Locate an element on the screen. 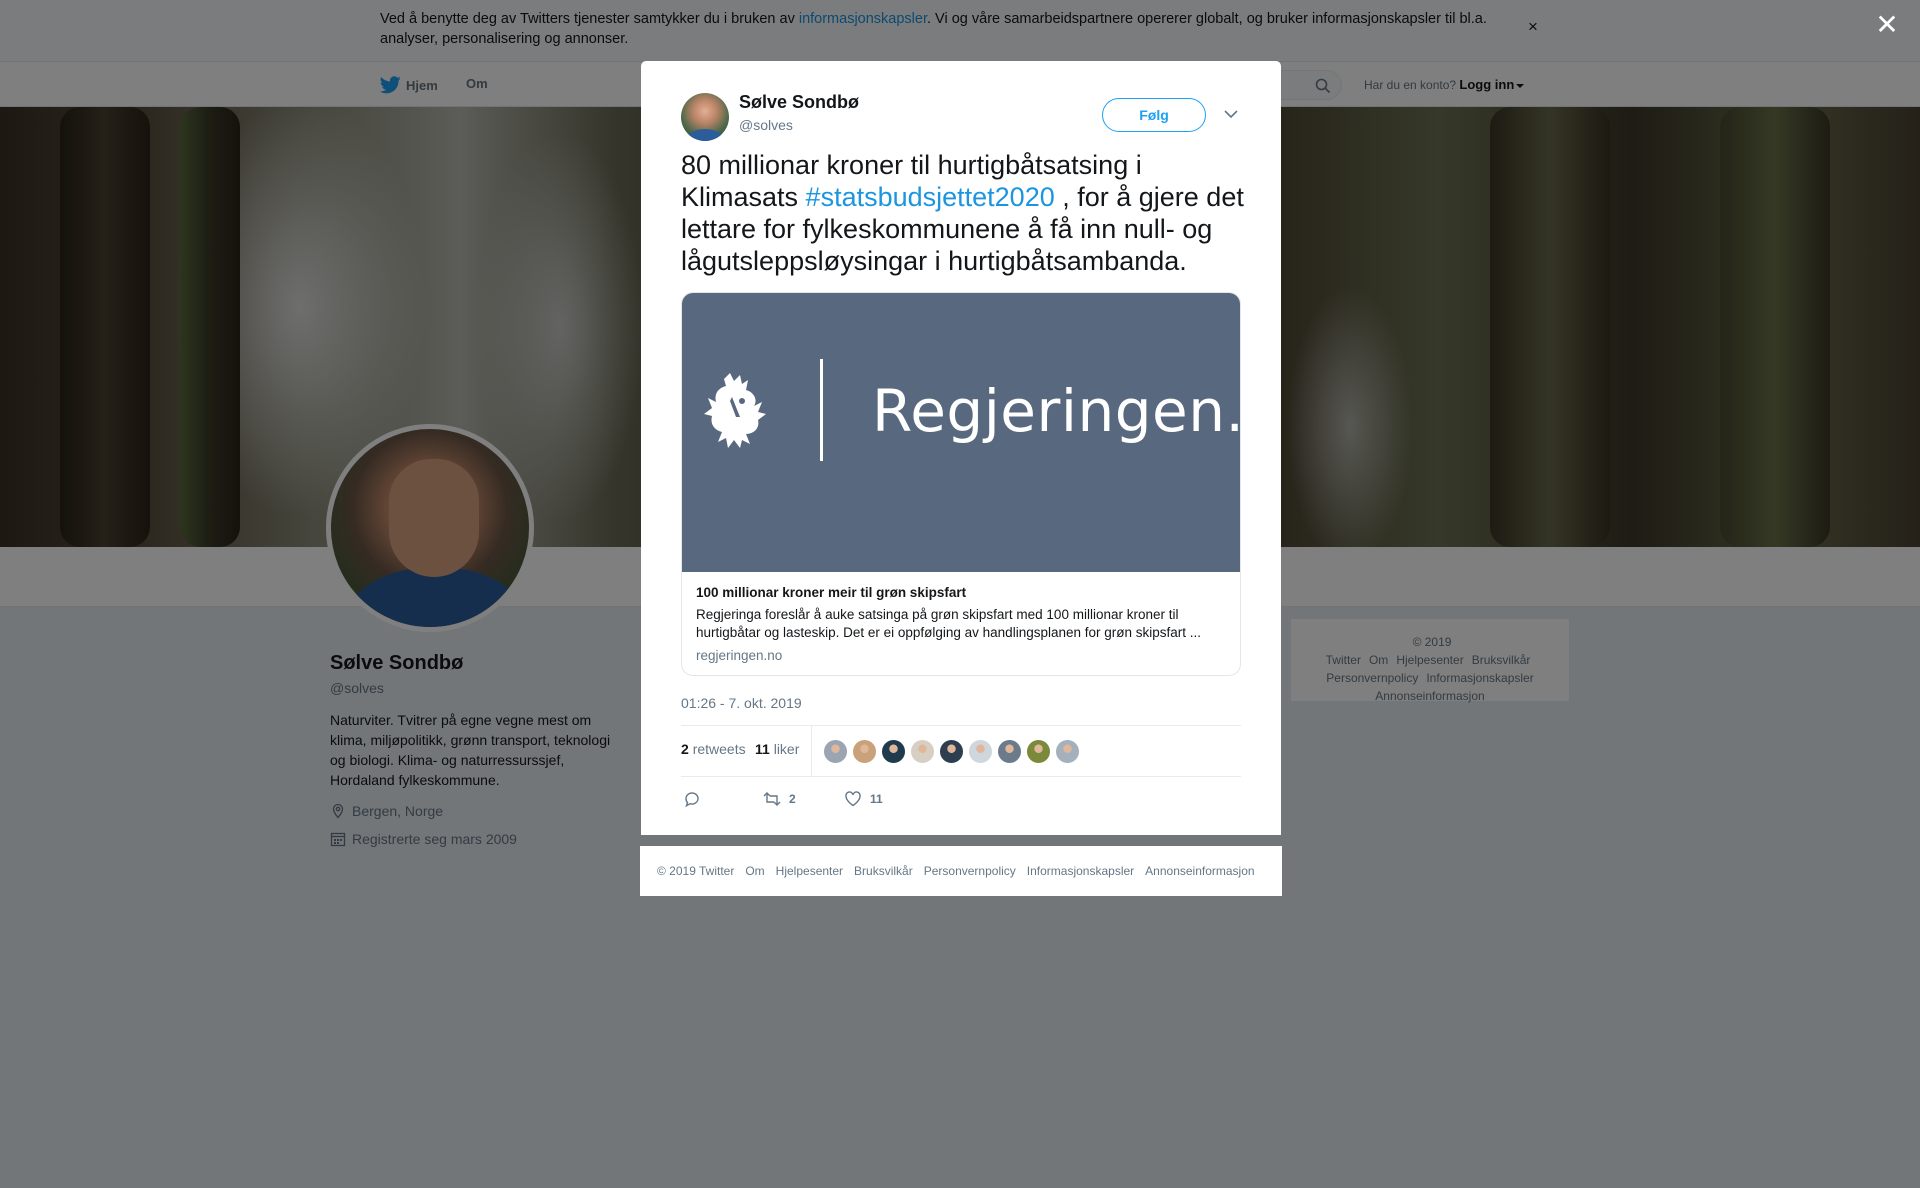  stats-divider is located at coordinates (811, 751).